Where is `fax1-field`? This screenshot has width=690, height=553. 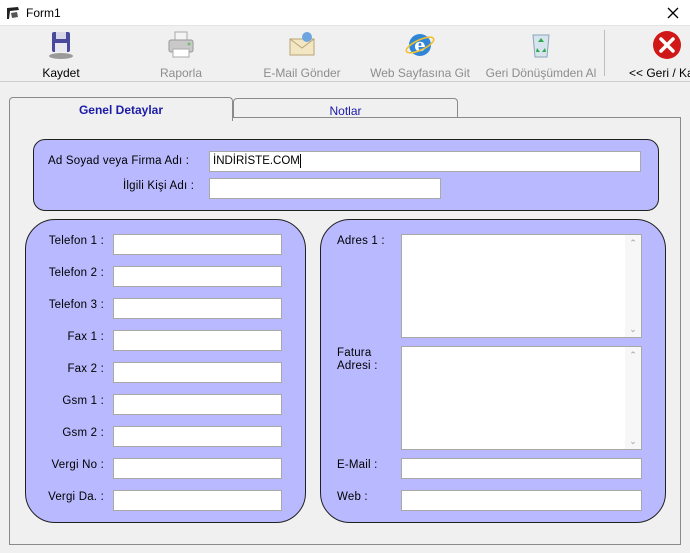 fax1-field is located at coordinates (197, 340).